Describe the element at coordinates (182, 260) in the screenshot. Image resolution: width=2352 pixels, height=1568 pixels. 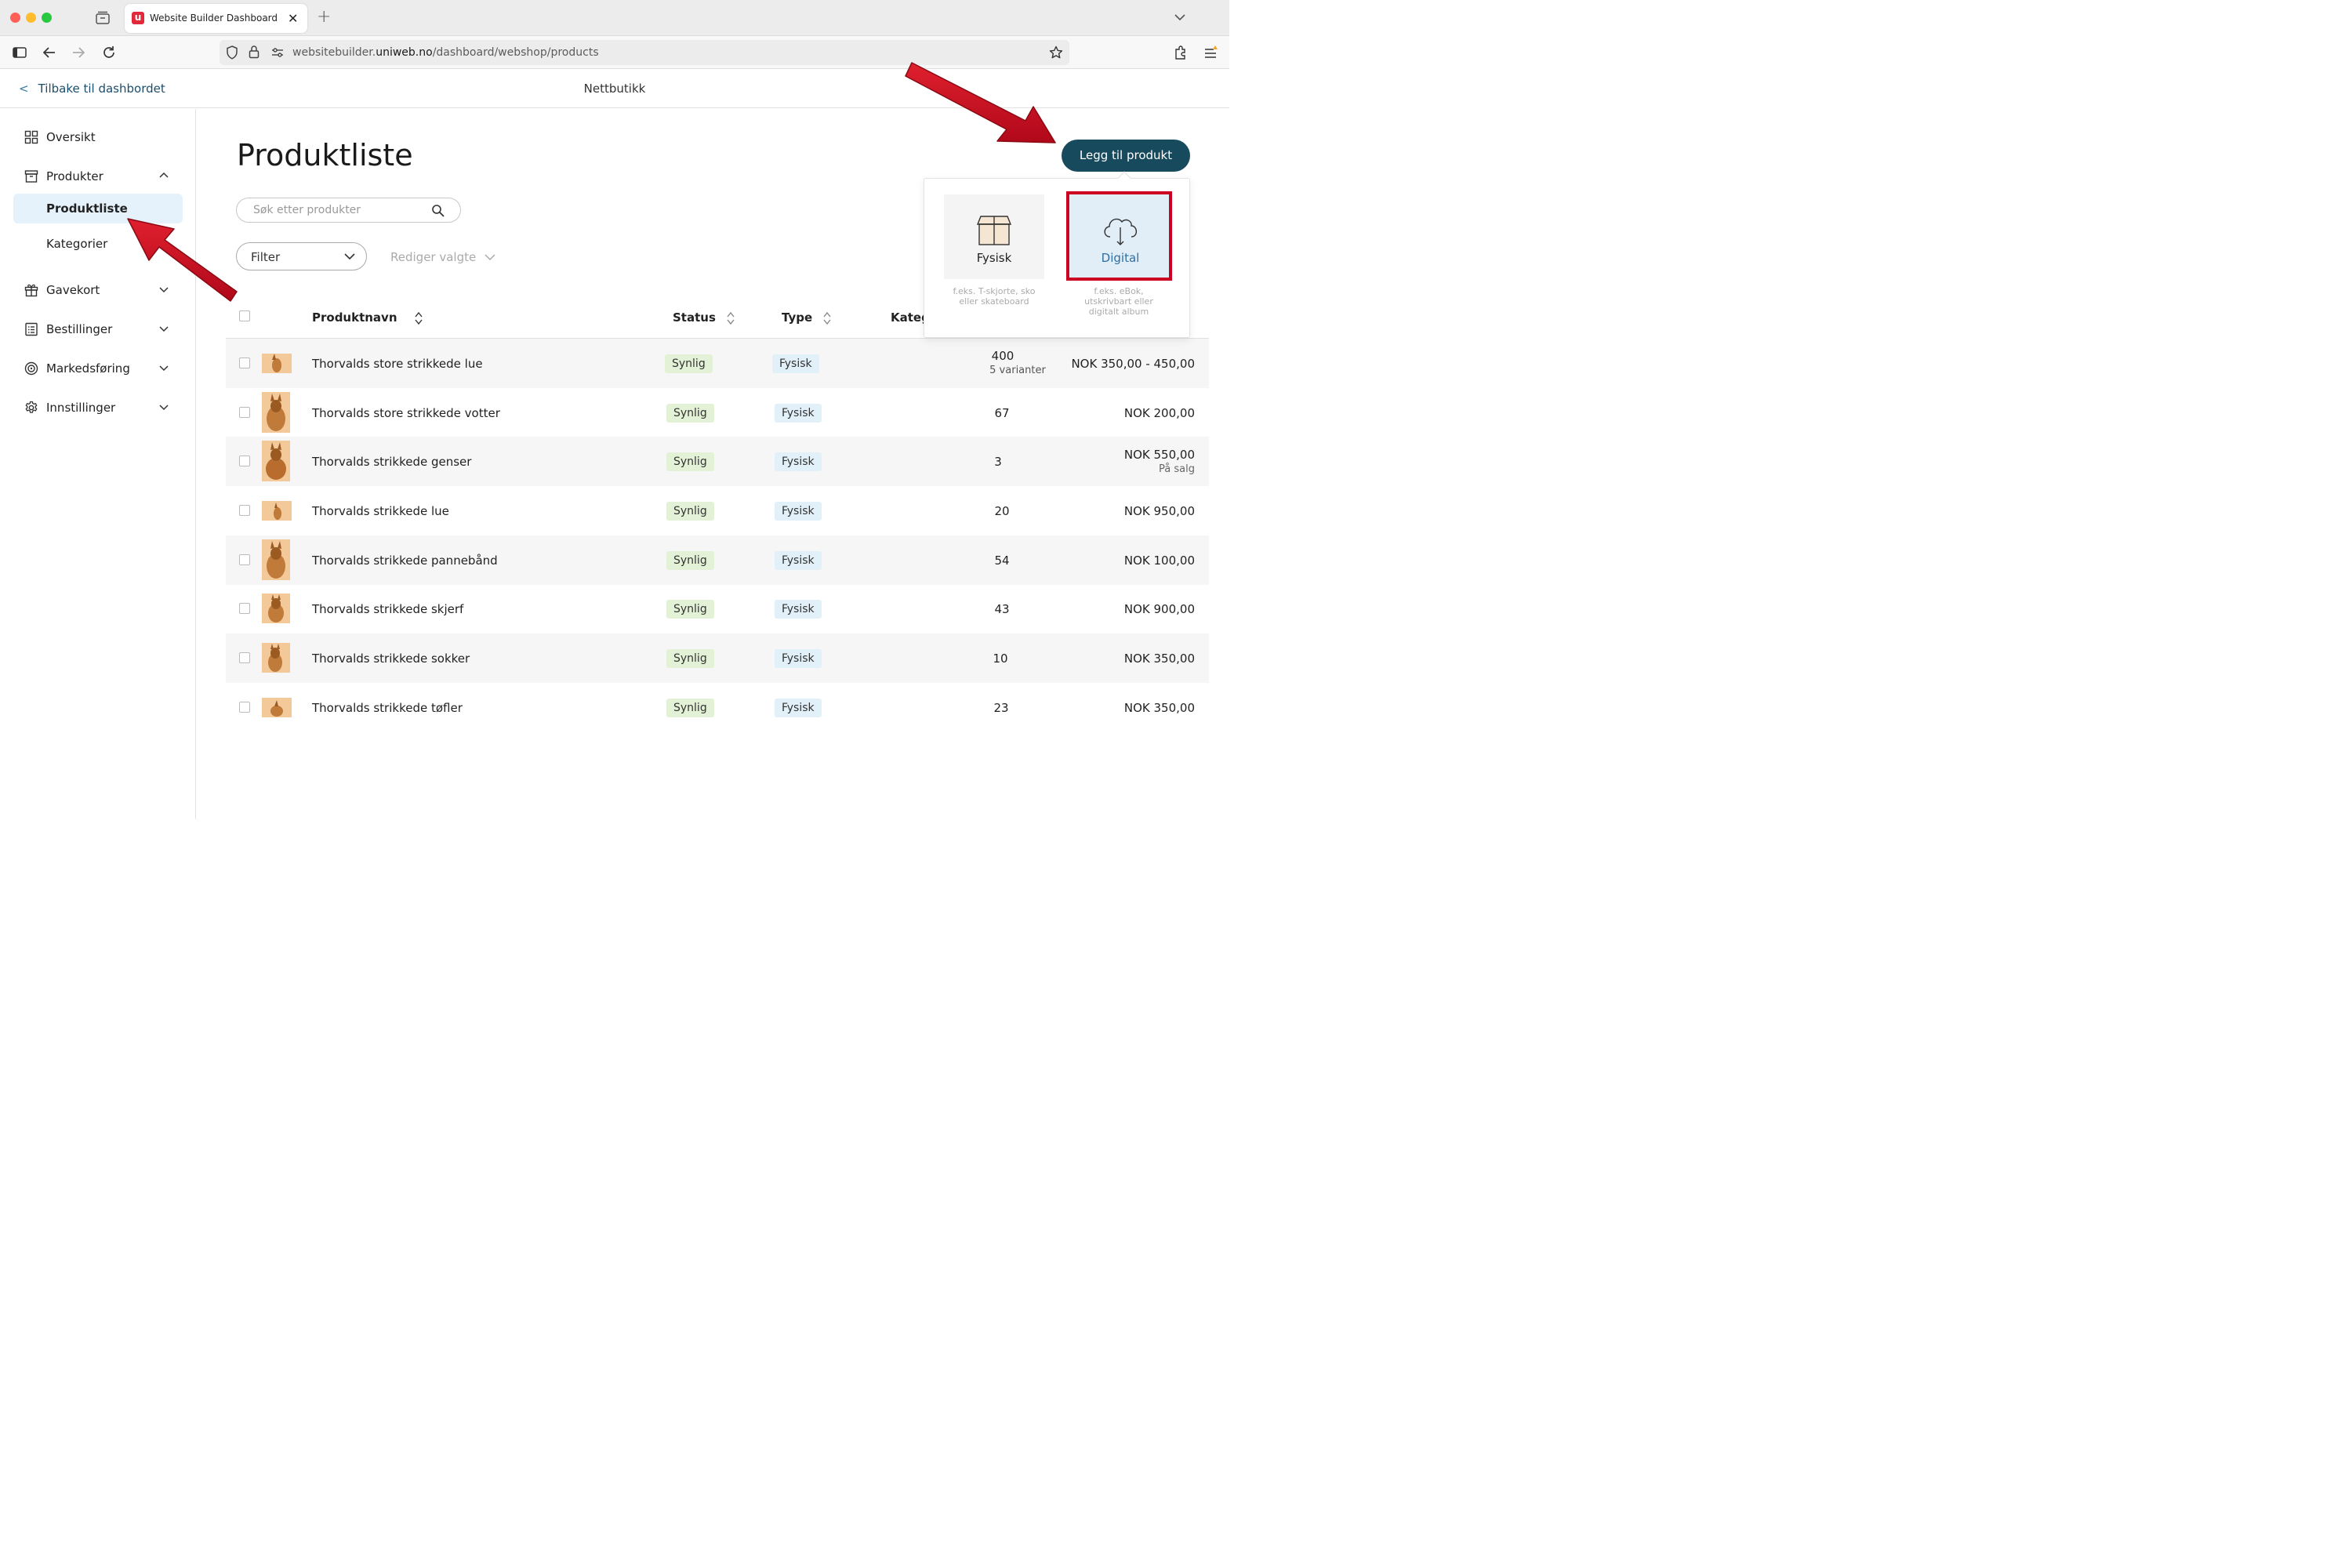
I see `arrow-to-produktliste` at that location.